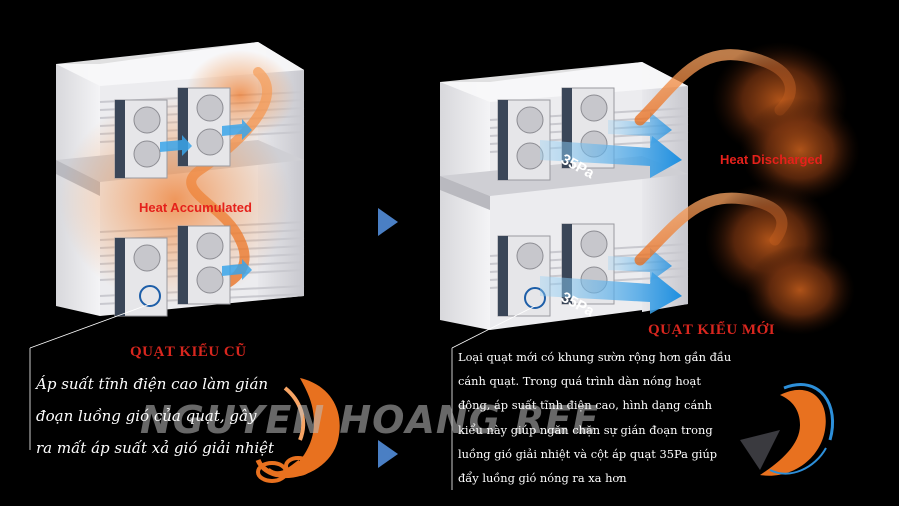  I want to click on heat-accumulated-label: Heat Accumulated, so click(195, 207).